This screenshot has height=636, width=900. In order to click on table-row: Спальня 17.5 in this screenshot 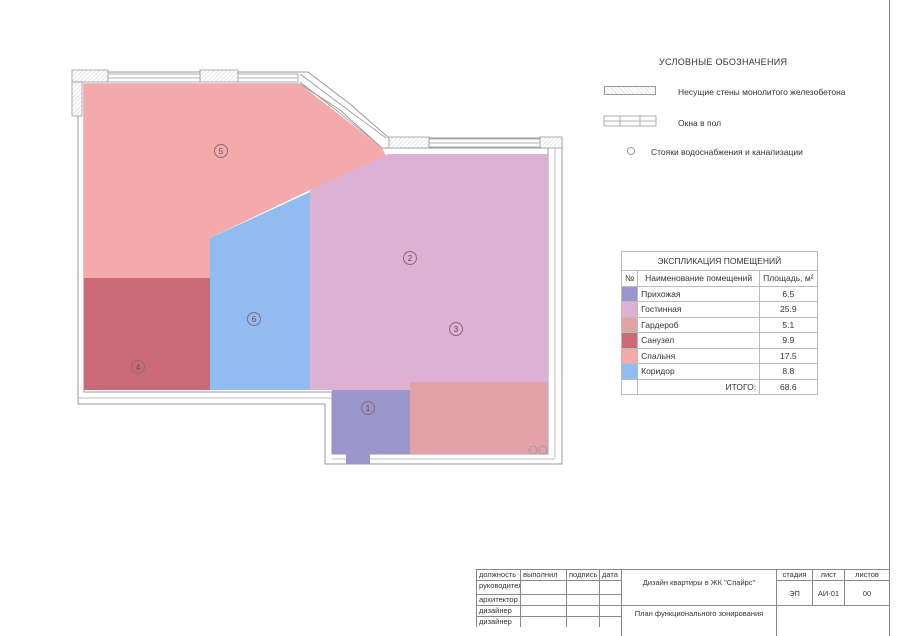, I will do `click(719, 355)`.